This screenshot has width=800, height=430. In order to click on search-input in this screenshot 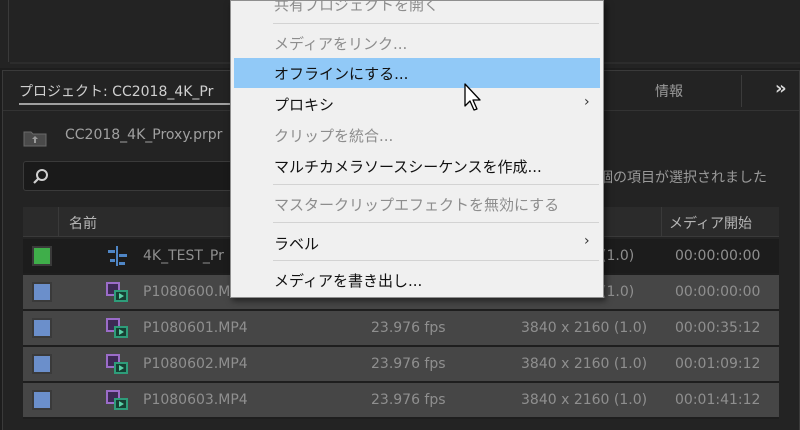, I will do `click(138, 176)`.